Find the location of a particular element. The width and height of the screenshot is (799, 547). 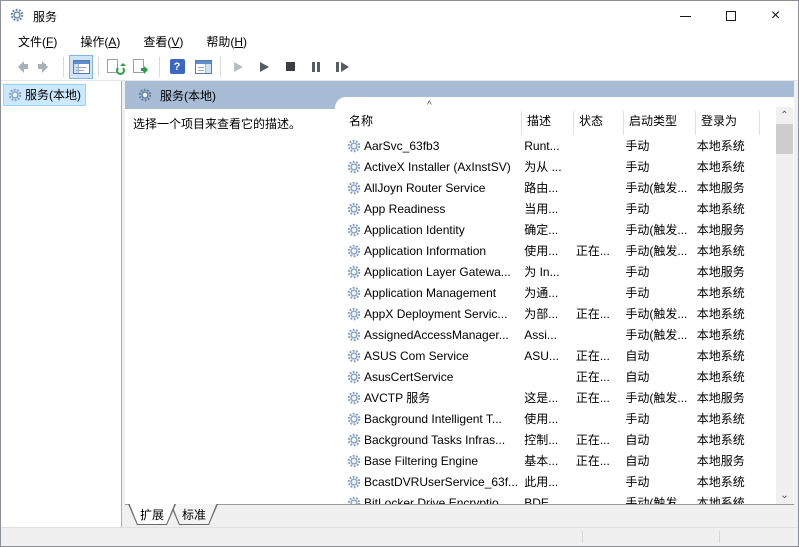

close-button: × is located at coordinates (775, 16).